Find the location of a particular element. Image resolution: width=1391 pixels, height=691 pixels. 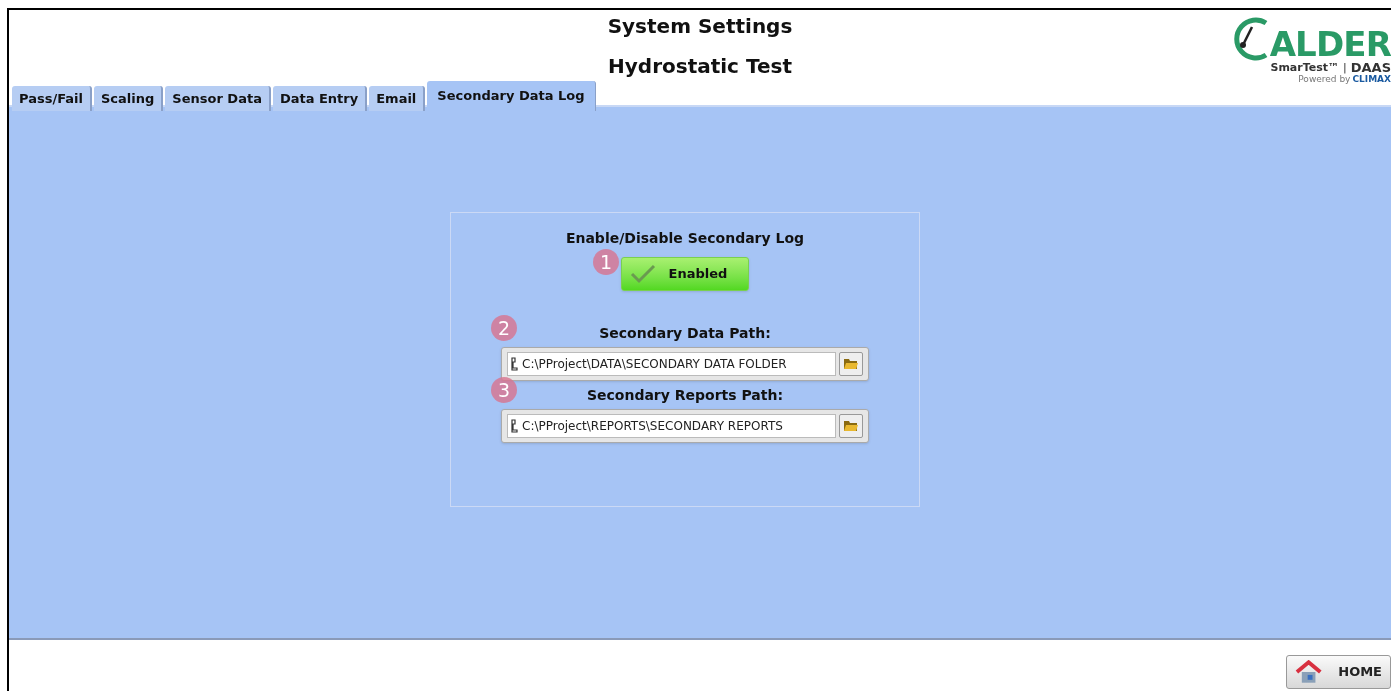

checkmark-icon is located at coordinates (643, 274).